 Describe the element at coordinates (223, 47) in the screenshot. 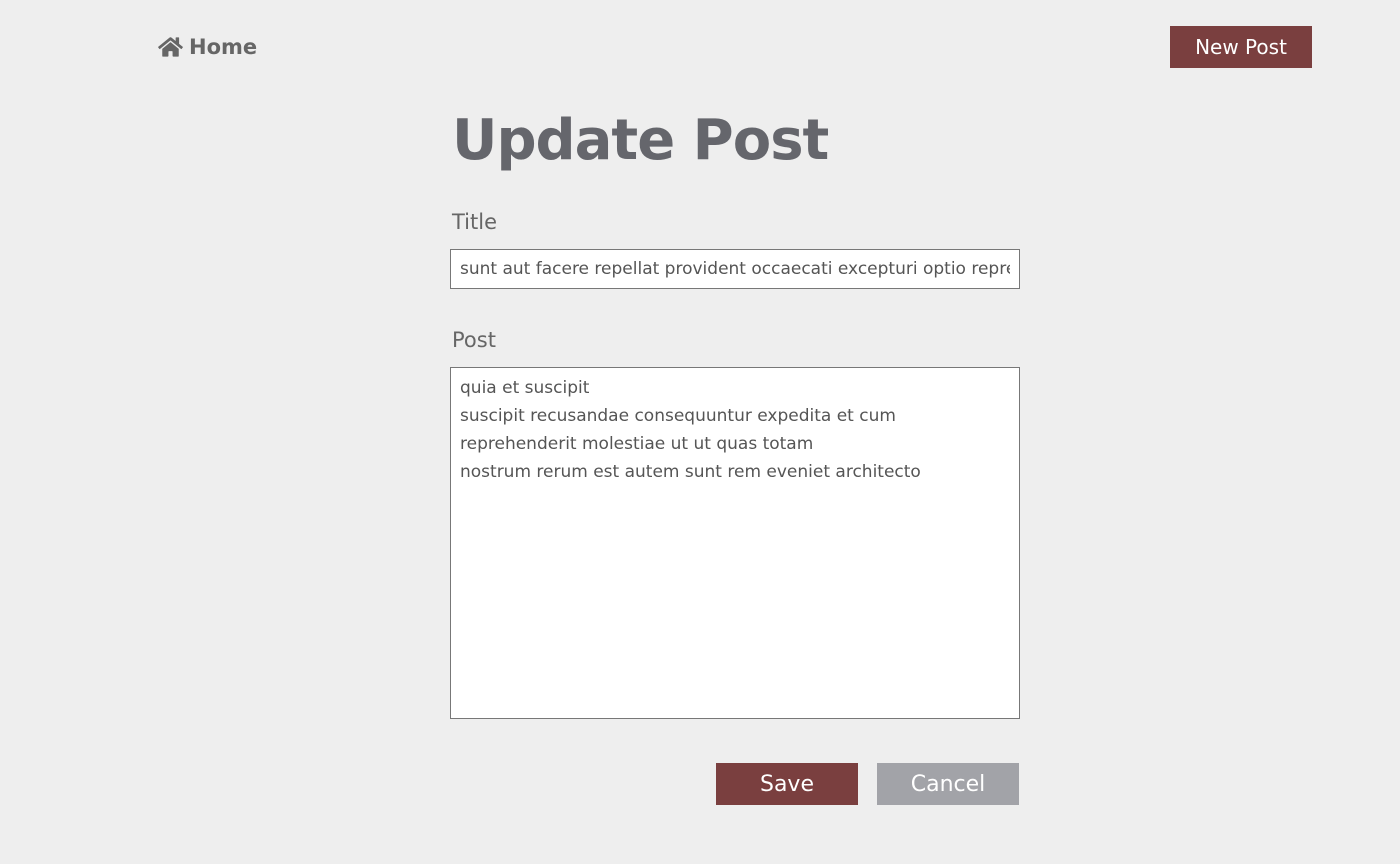

I see `home-link-label: Home` at that location.